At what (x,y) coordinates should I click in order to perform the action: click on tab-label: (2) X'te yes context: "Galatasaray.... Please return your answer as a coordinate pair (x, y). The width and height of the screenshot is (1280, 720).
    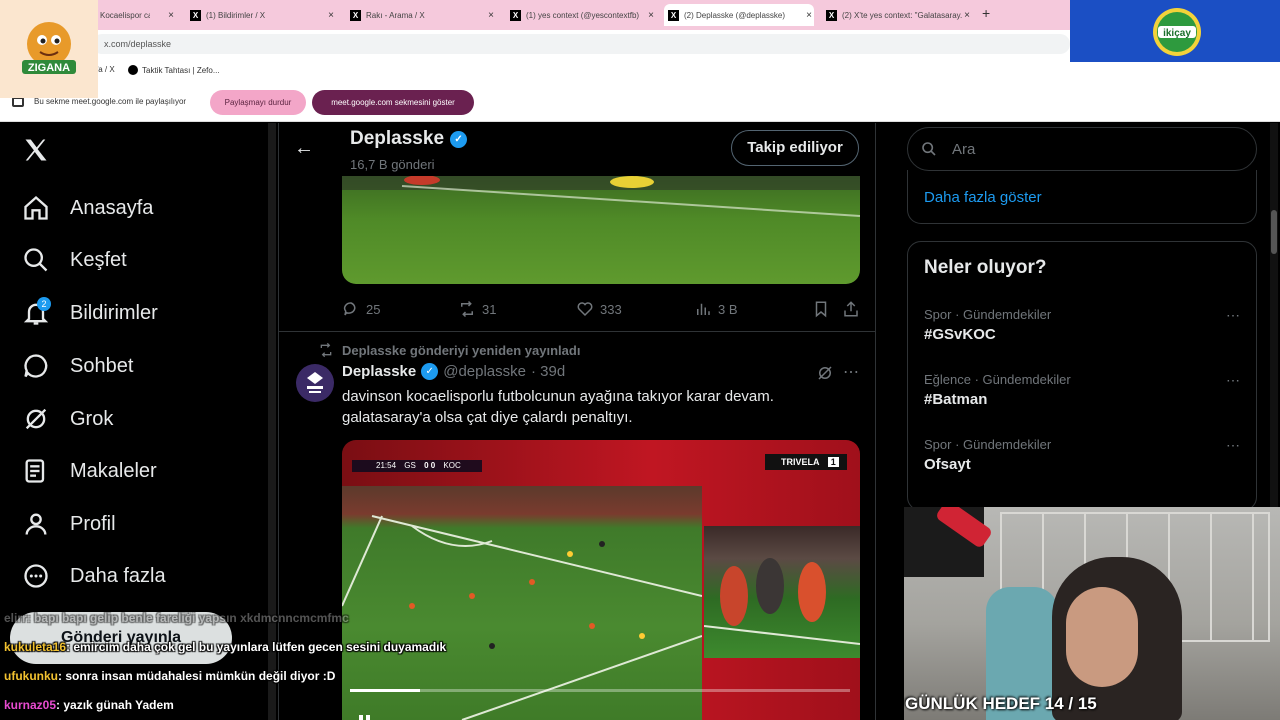
    Looking at the image, I should click on (902, 15).